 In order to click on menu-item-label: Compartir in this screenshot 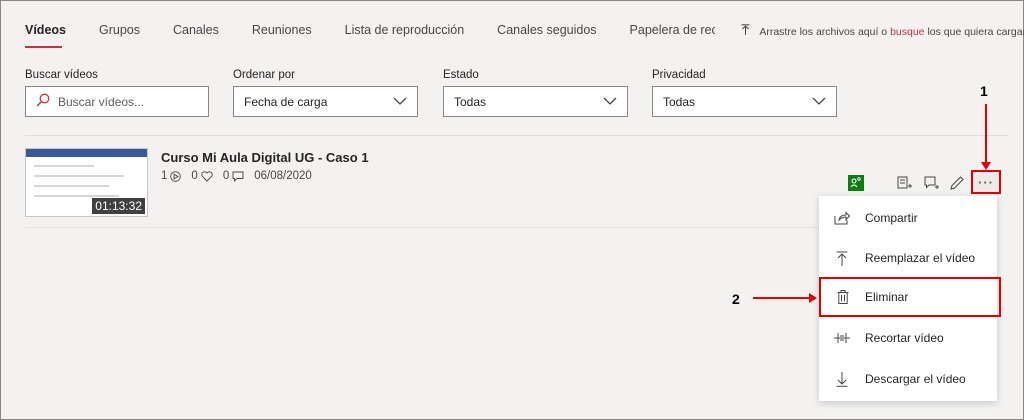, I will do `click(891, 218)`.